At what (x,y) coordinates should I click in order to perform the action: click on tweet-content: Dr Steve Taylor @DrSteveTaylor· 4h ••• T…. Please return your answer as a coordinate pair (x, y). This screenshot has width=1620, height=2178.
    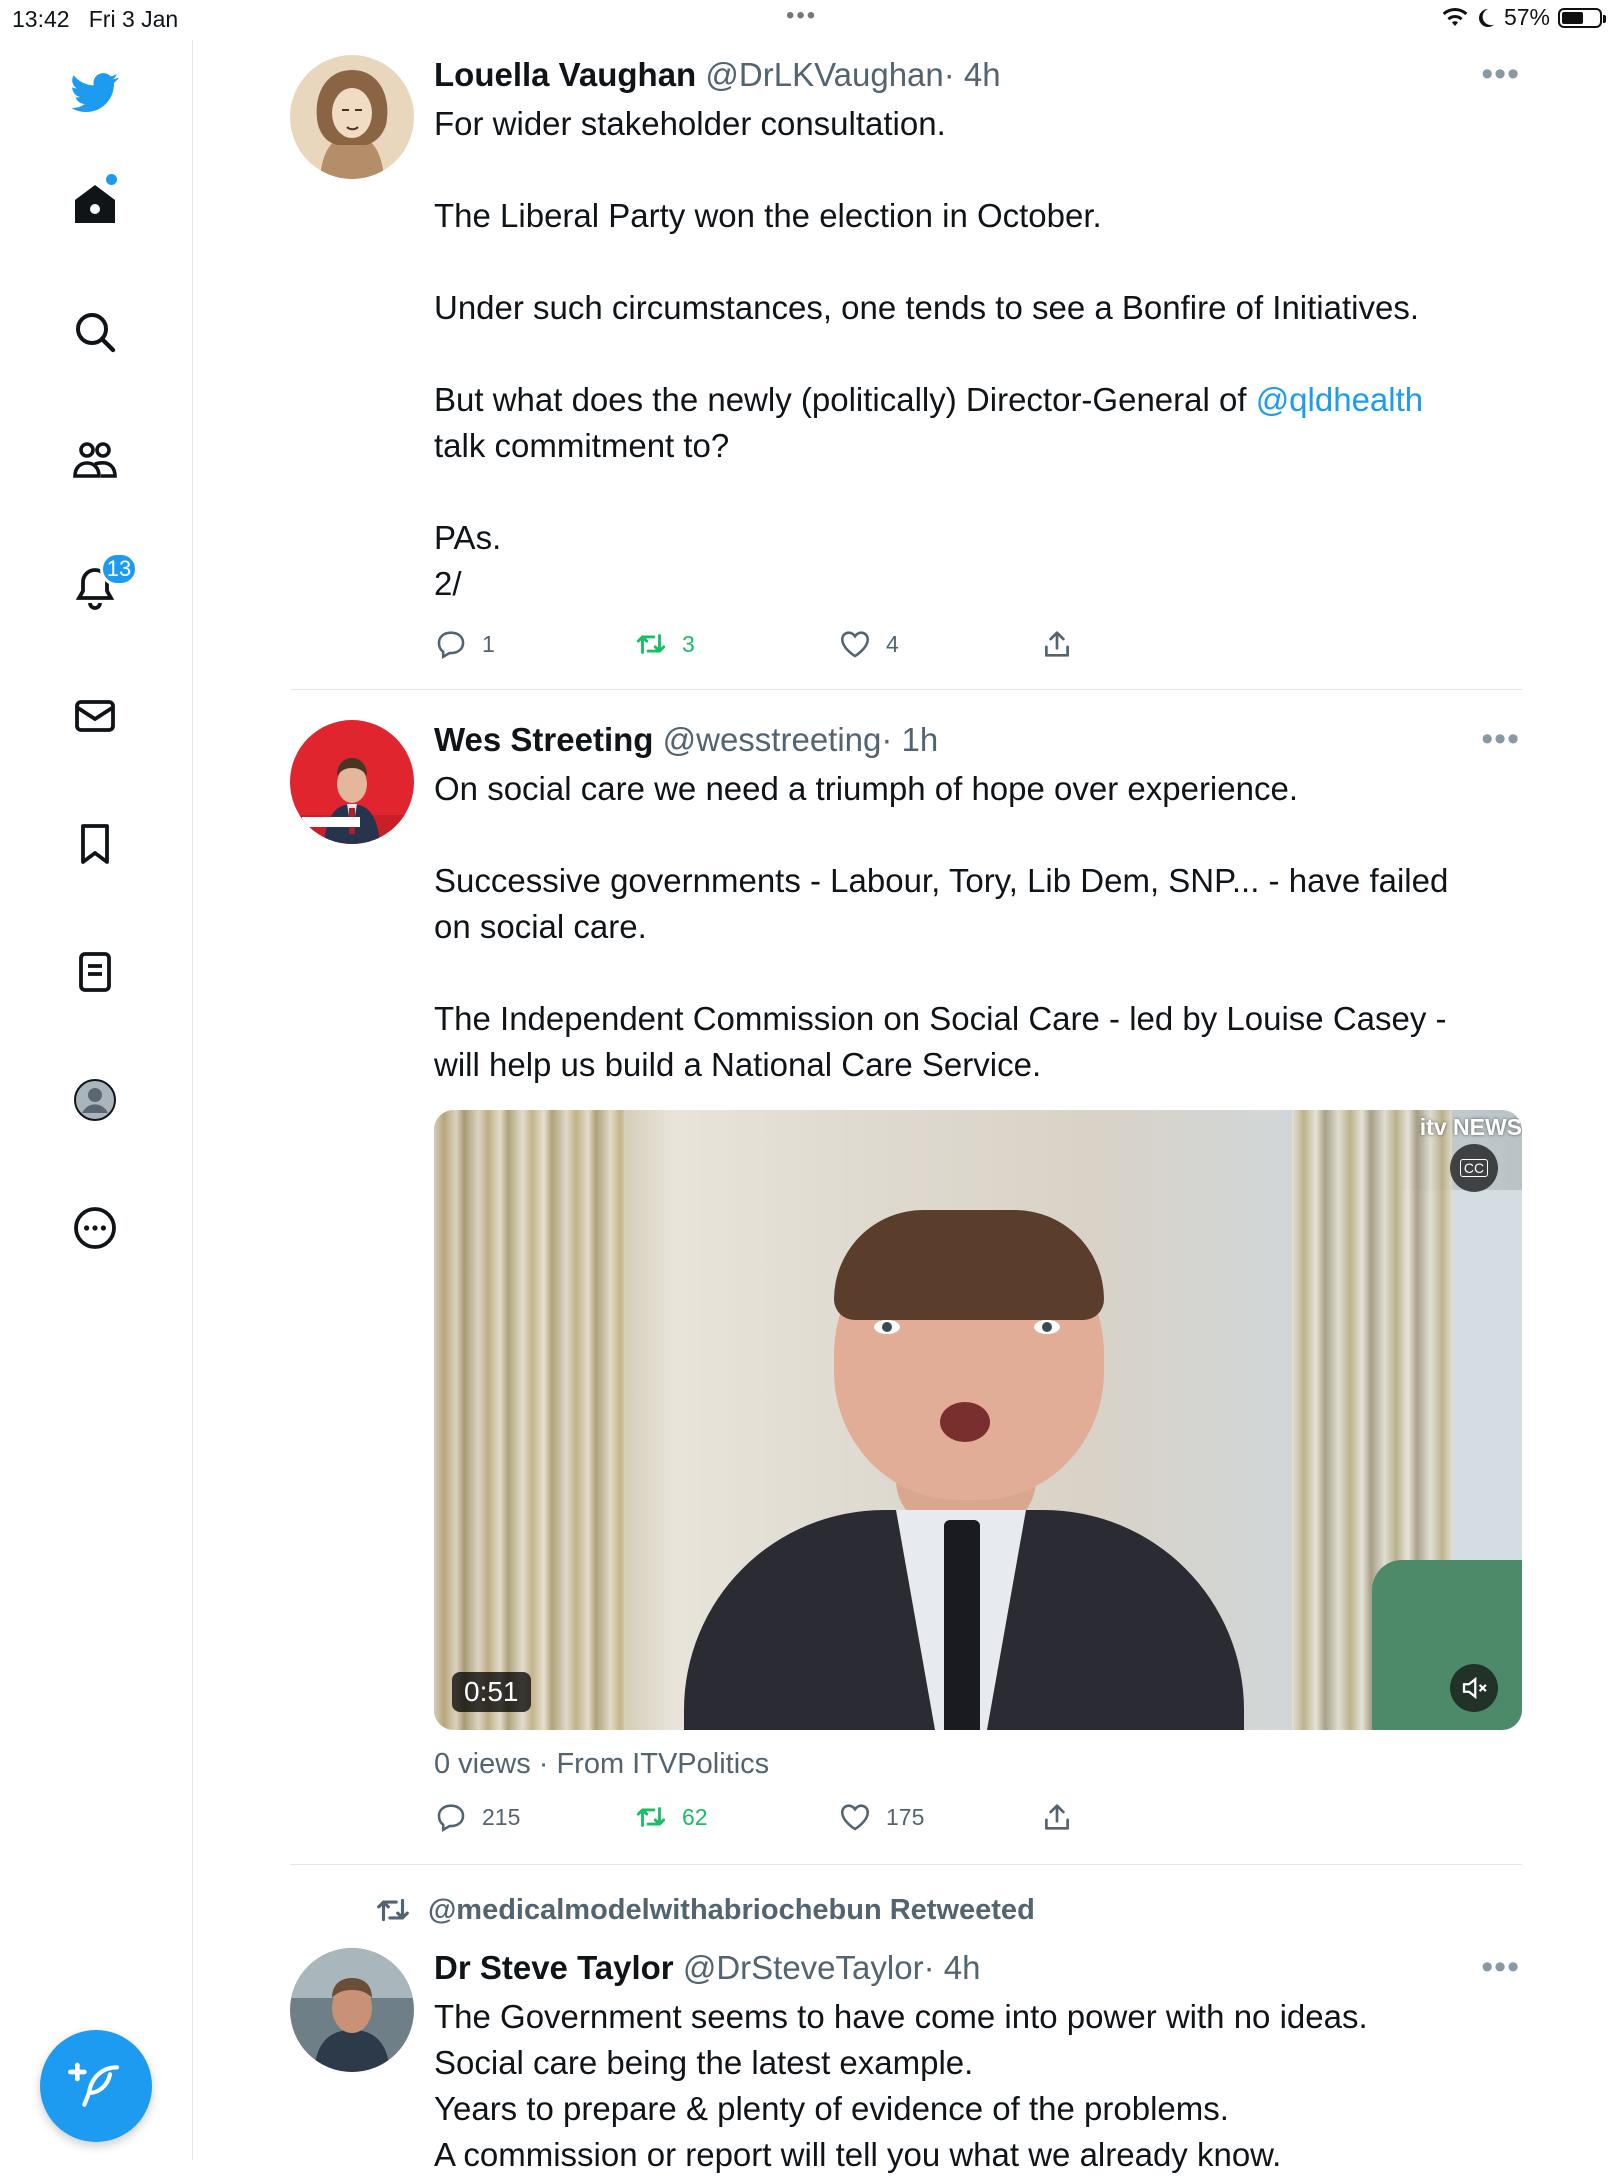
    Looking at the image, I should click on (977, 2063).